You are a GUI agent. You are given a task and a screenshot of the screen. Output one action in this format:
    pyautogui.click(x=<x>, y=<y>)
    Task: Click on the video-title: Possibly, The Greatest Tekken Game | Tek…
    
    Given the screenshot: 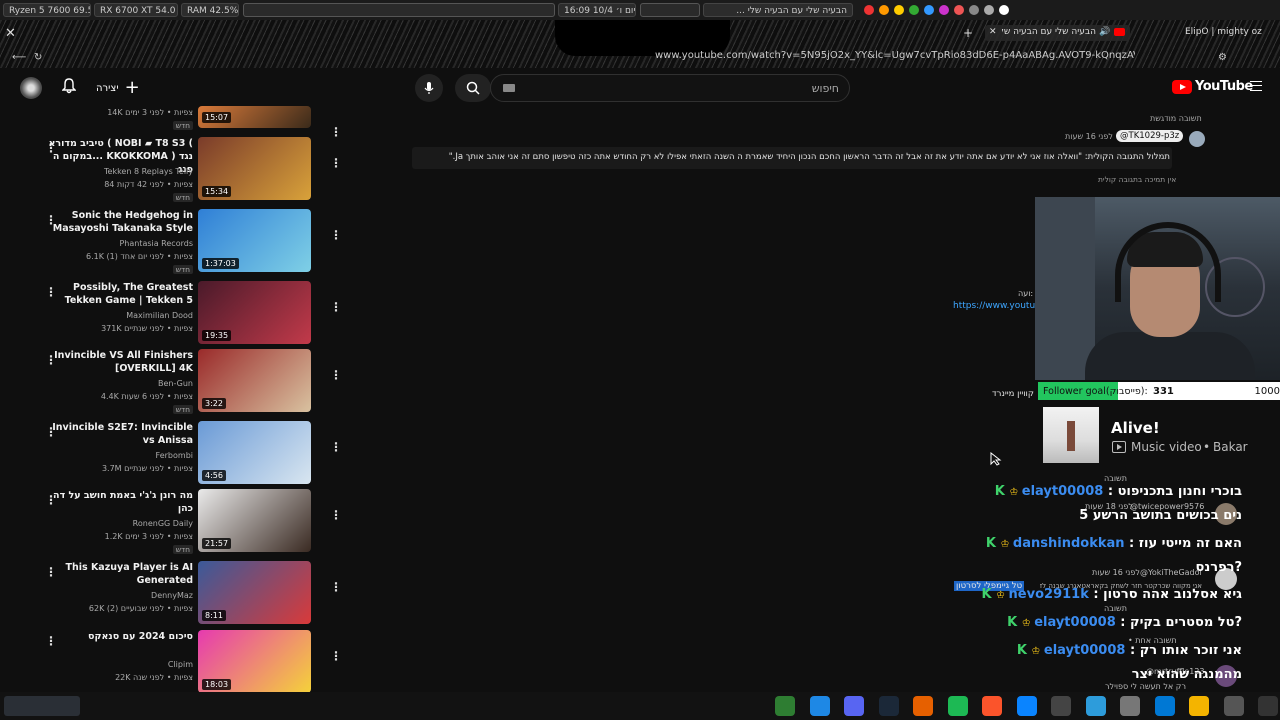 What is the action you would take?
    pyautogui.click(x=118, y=294)
    